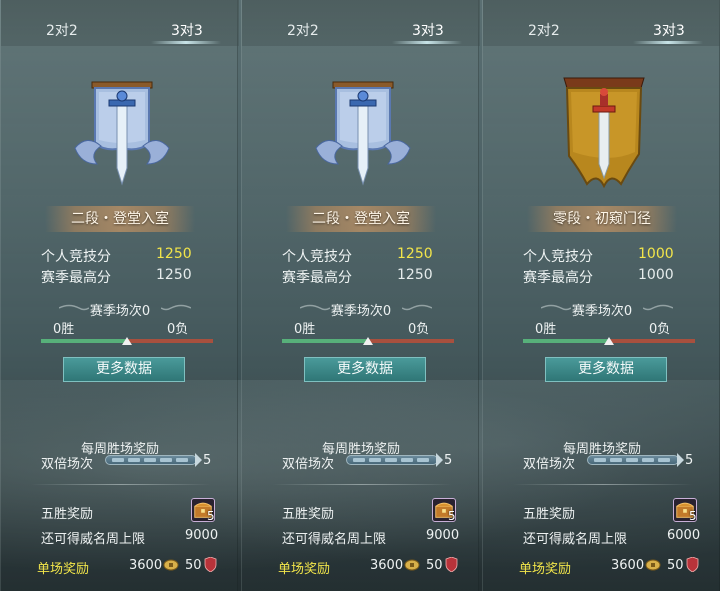 The width and height of the screenshot is (720, 591). What do you see at coordinates (652, 341) in the screenshot?
I see `loss-ratio-fill` at bounding box center [652, 341].